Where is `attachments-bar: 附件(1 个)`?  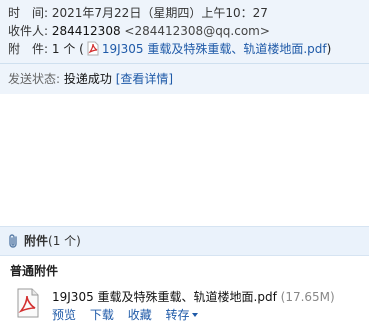
attachments-bar: 附件(1 个) is located at coordinates (184, 241).